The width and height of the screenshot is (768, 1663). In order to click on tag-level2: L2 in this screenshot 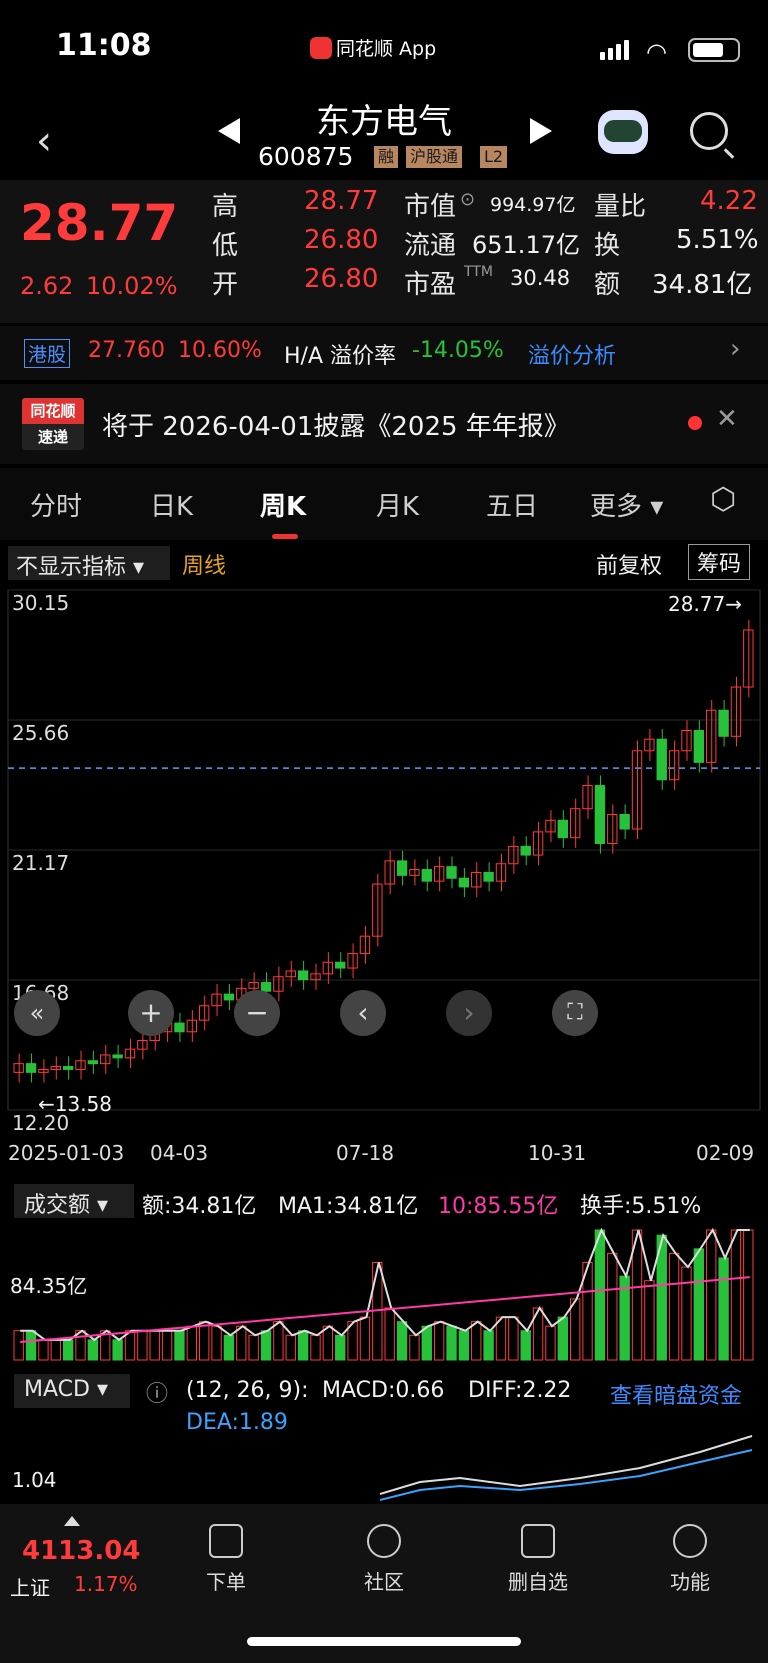, I will do `click(494, 157)`.